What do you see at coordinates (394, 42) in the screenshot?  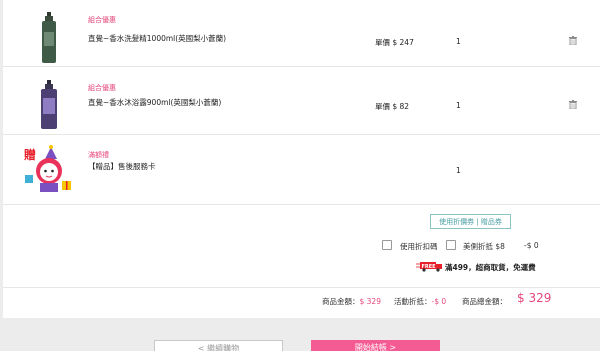 I see `unit-price: 單價 $ 247` at bounding box center [394, 42].